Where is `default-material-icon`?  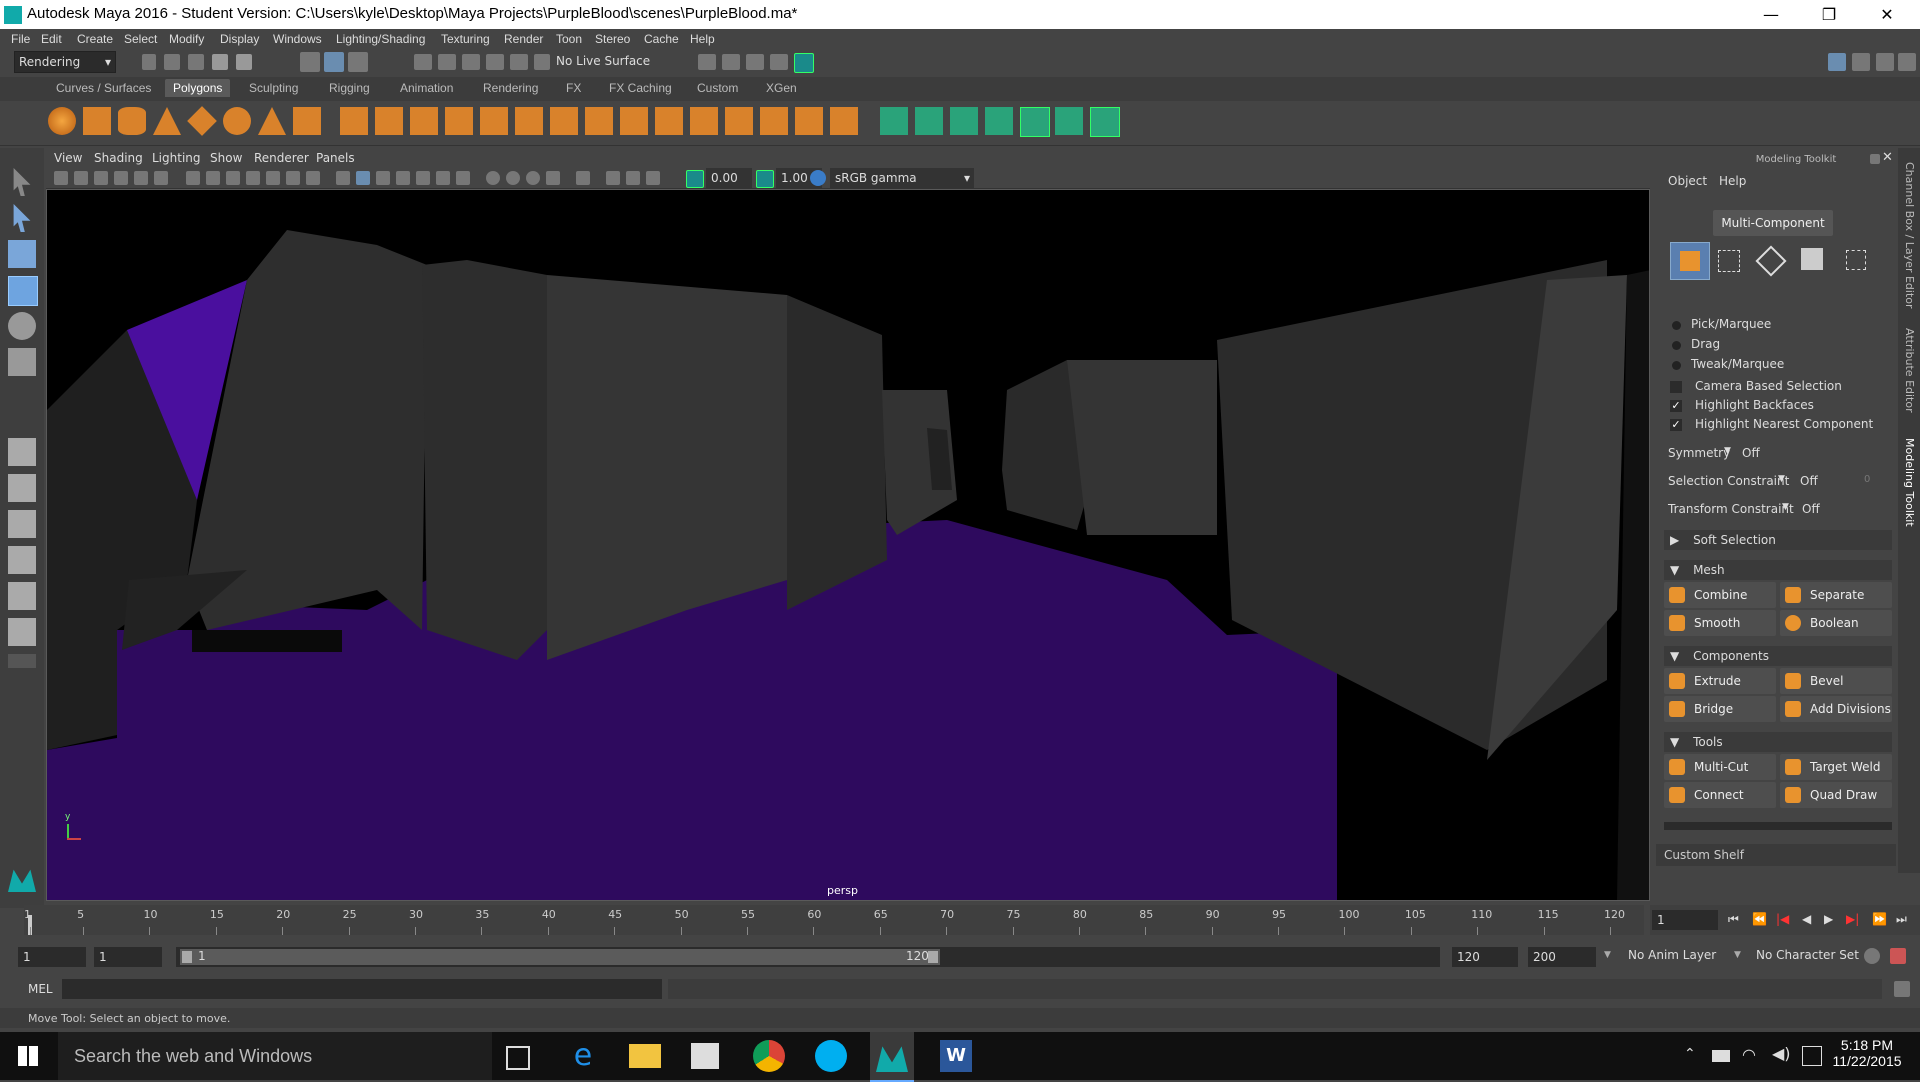
default-material-icon is located at coordinates (383, 178).